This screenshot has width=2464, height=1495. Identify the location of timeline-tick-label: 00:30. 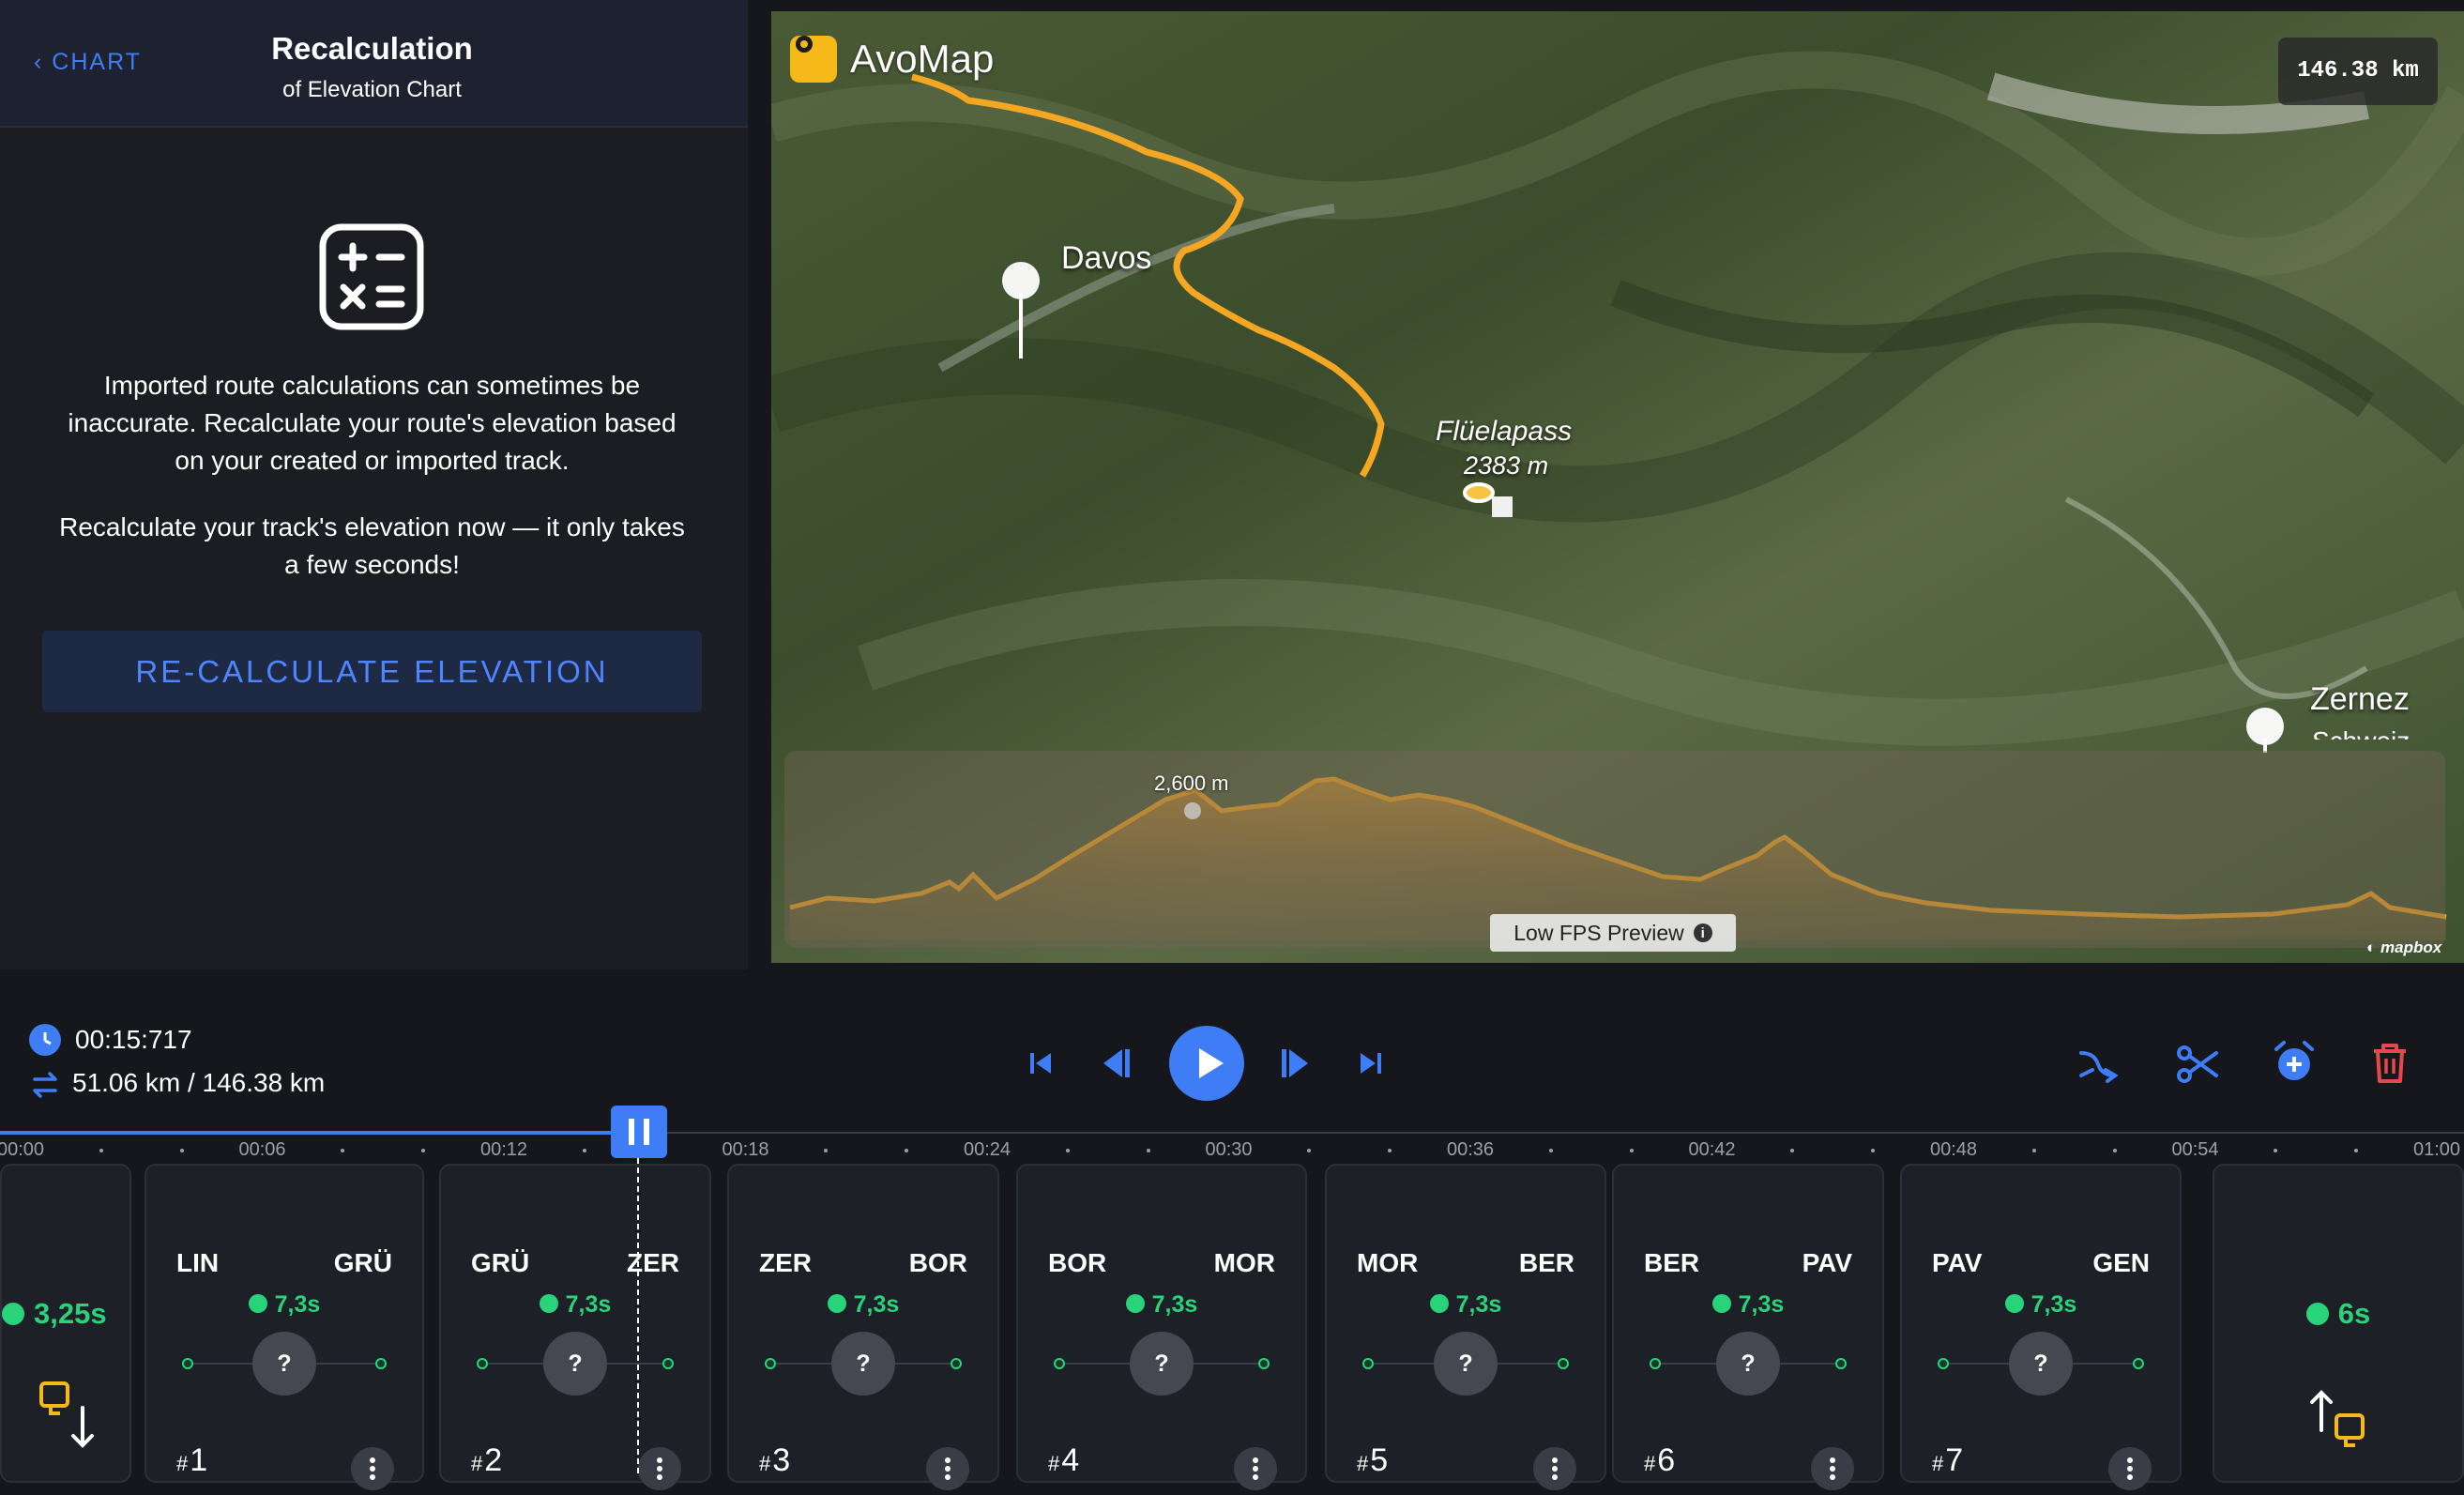
(1229, 1149).